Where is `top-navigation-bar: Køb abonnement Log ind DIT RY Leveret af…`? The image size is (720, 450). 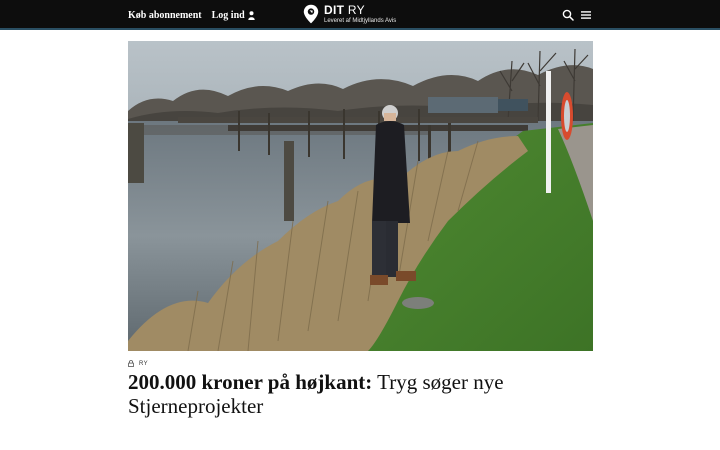
top-navigation-bar: Køb abonnement Log ind DIT RY Leveret af… is located at coordinates (360, 15).